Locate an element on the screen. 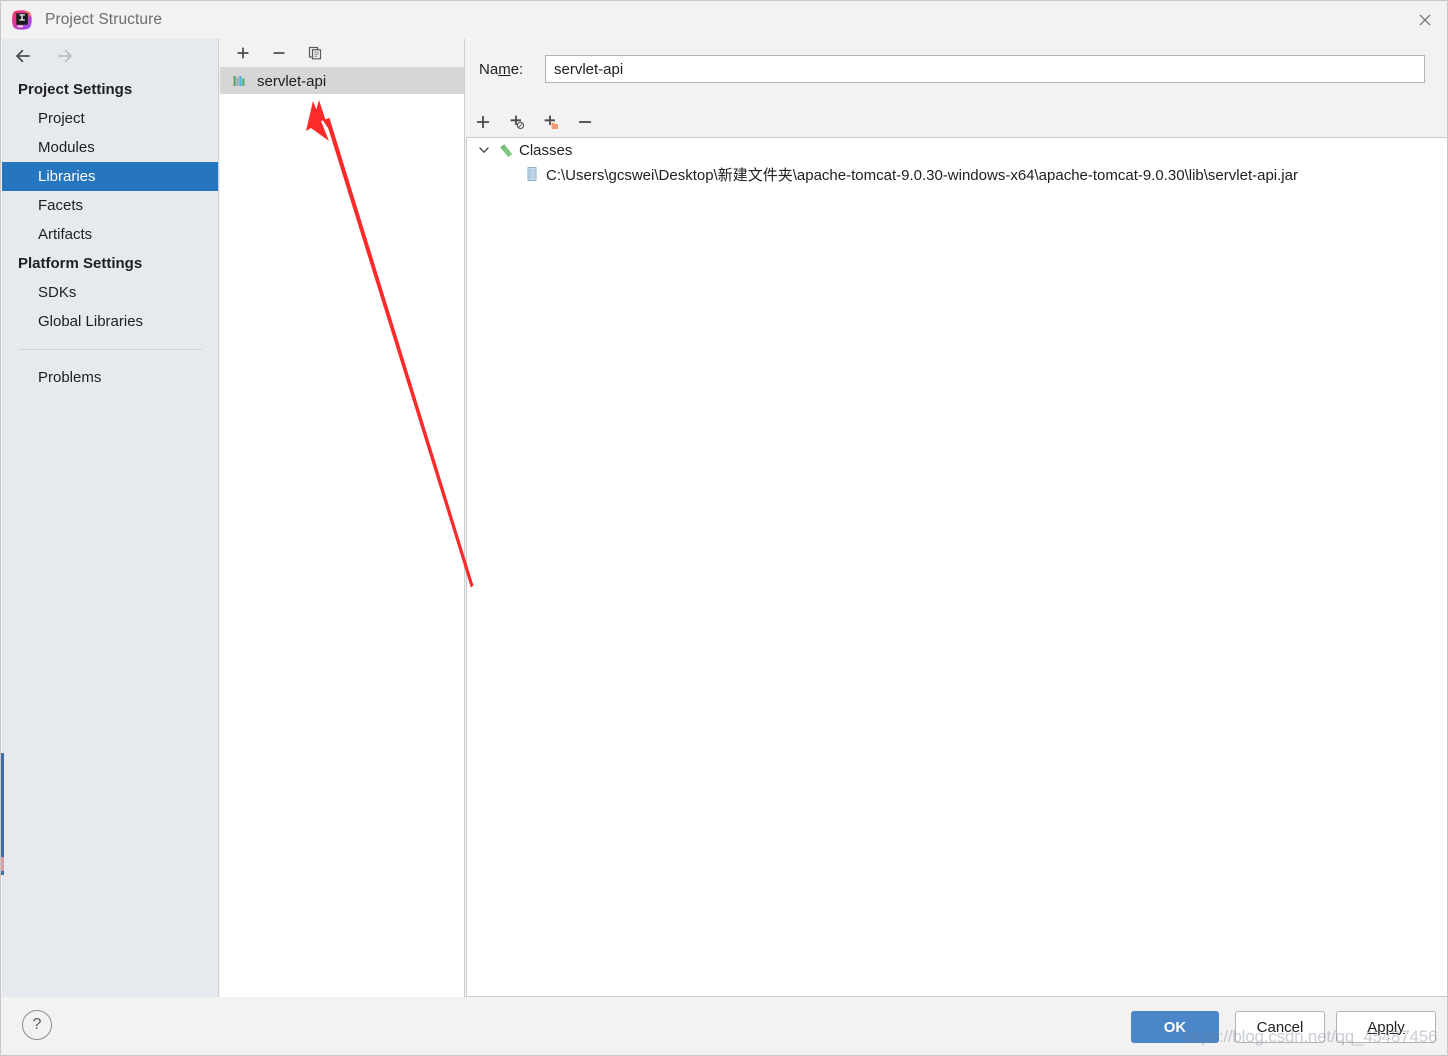  library-entries-toolbar is located at coordinates (534, 122).